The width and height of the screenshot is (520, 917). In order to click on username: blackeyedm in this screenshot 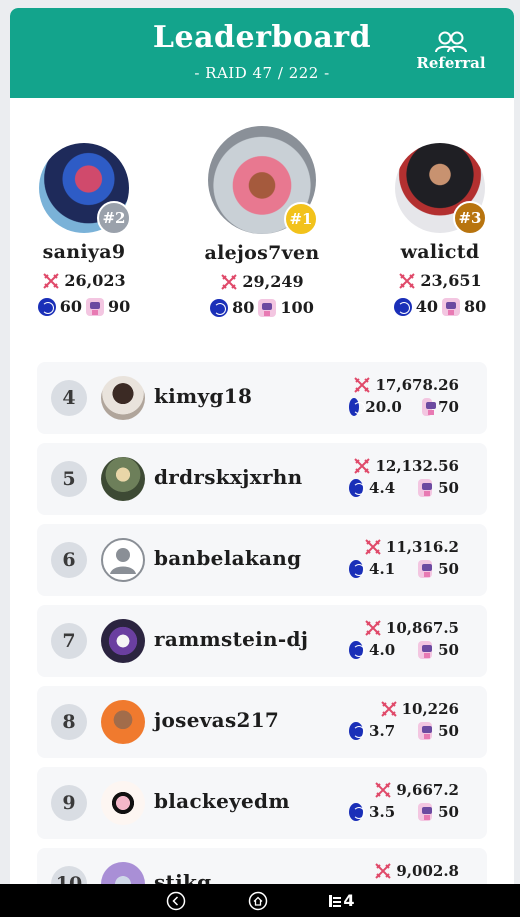, I will do `click(222, 801)`.